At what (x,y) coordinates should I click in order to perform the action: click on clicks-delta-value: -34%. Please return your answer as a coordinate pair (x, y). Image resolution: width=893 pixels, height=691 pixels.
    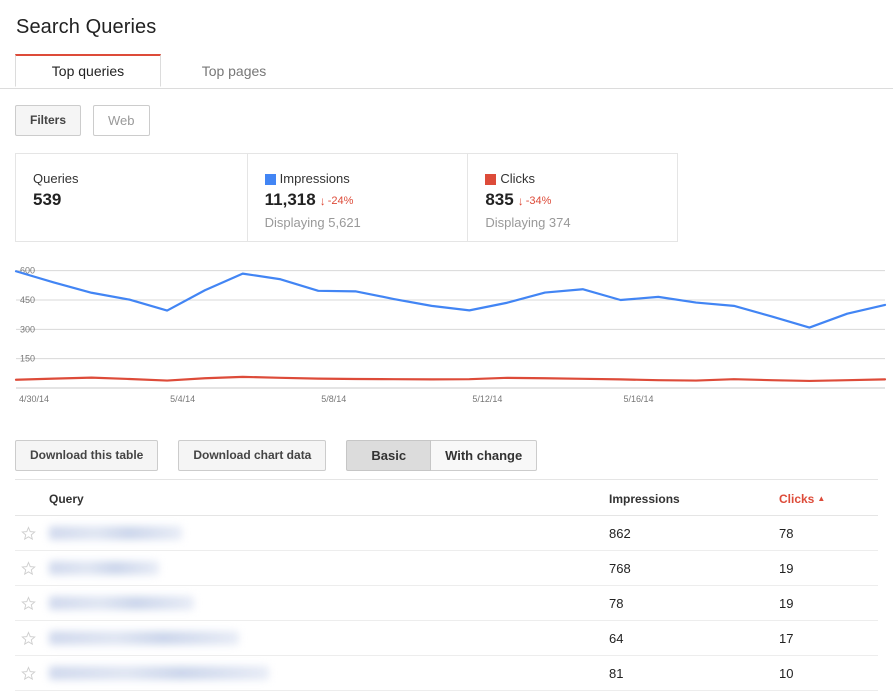
    Looking at the image, I should click on (538, 201).